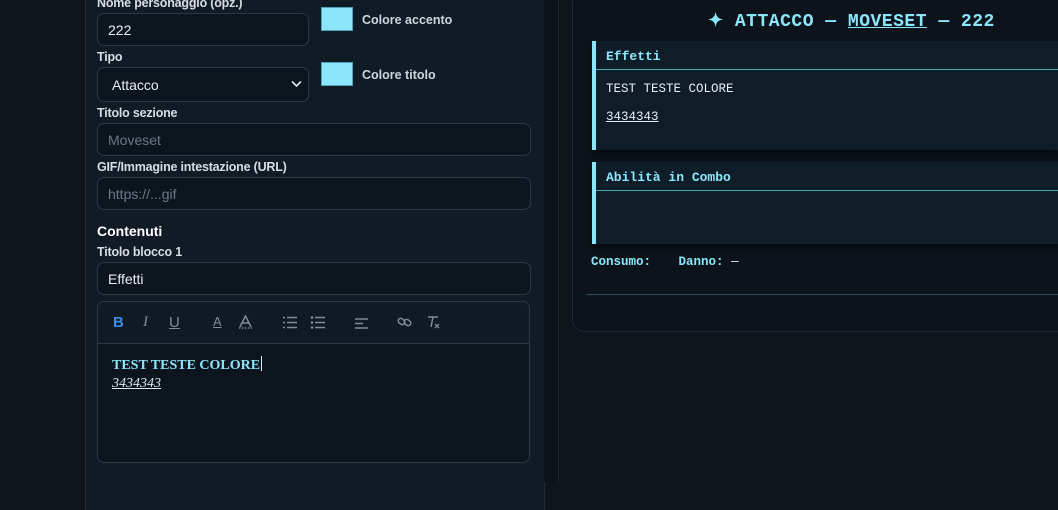 This screenshot has width=1058, height=510. Describe the element at coordinates (314, 139) in the screenshot. I see `section-title-input: Moveset` at that location.